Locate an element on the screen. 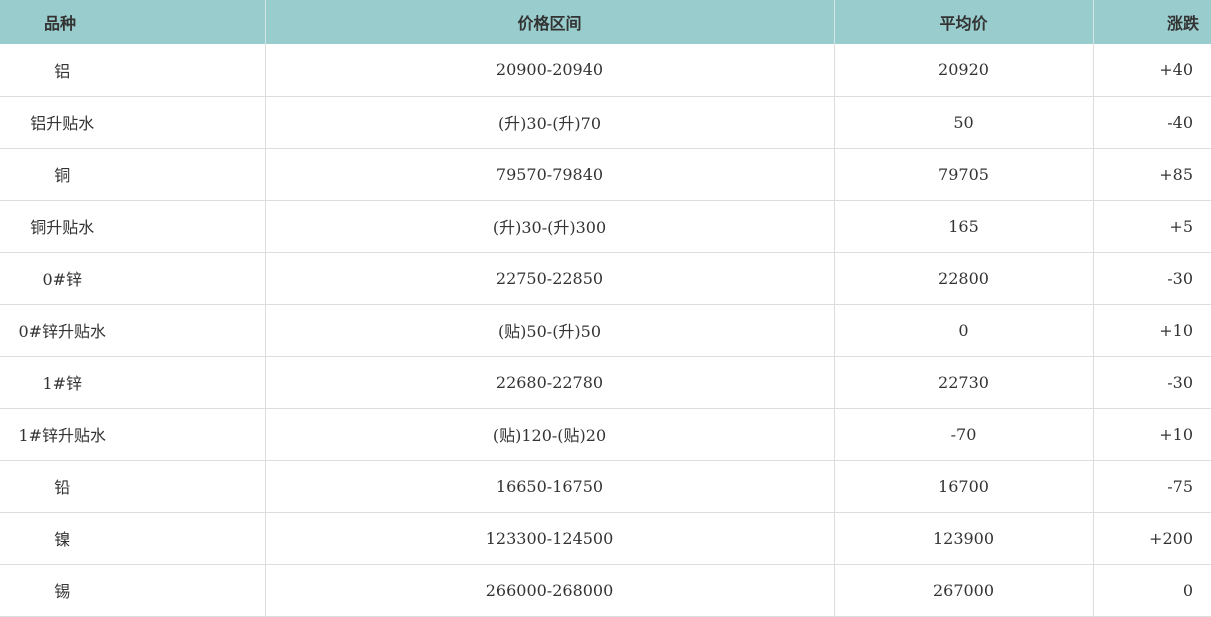  cell-variety: 铜升贴水 is located at coordinates (133, 226).